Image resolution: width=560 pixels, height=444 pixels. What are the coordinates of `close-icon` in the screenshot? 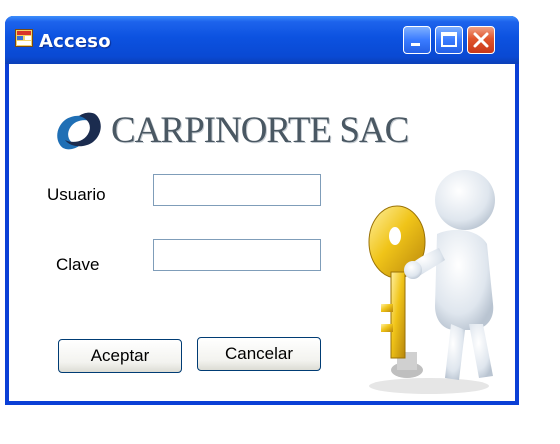 It's located at (481, 40).